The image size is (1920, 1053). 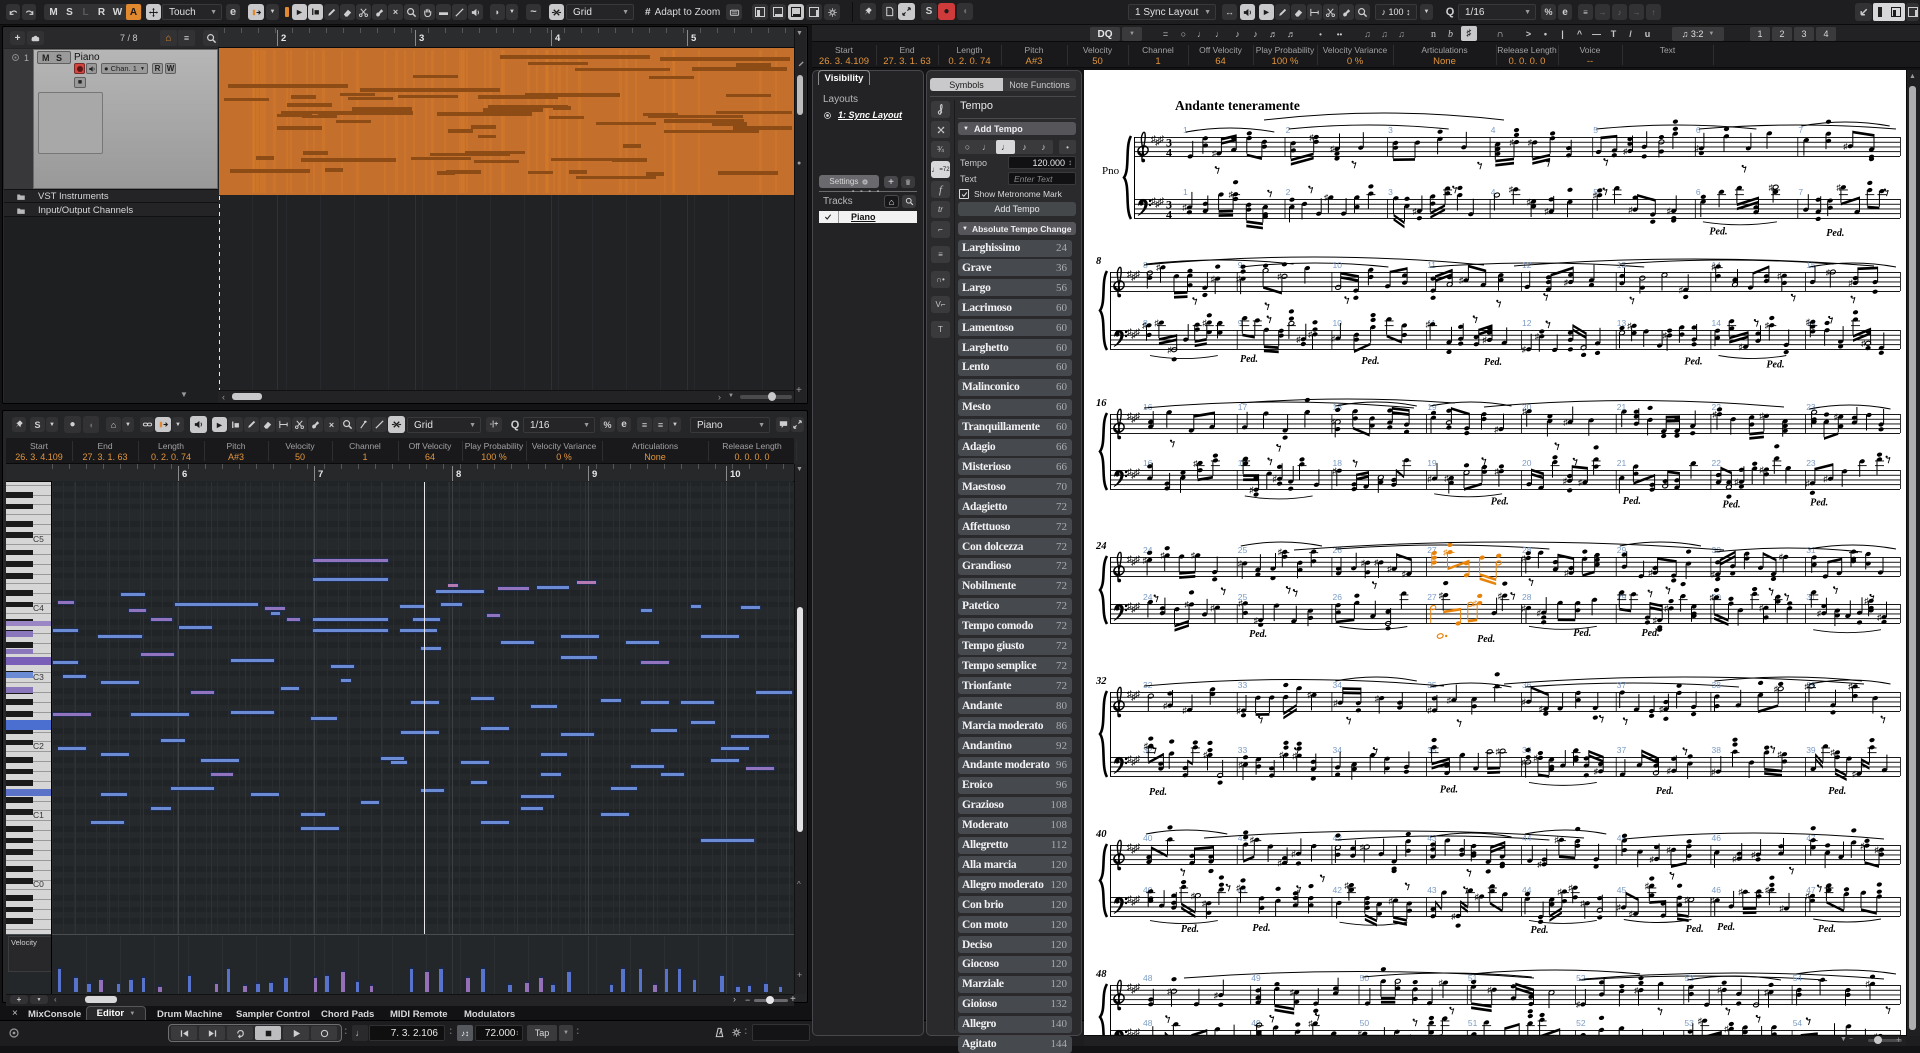 What do you see at coordinates (1243, 550) in the screenshot?
I see `svg-text: 25` at bounding box center [1243, 550].